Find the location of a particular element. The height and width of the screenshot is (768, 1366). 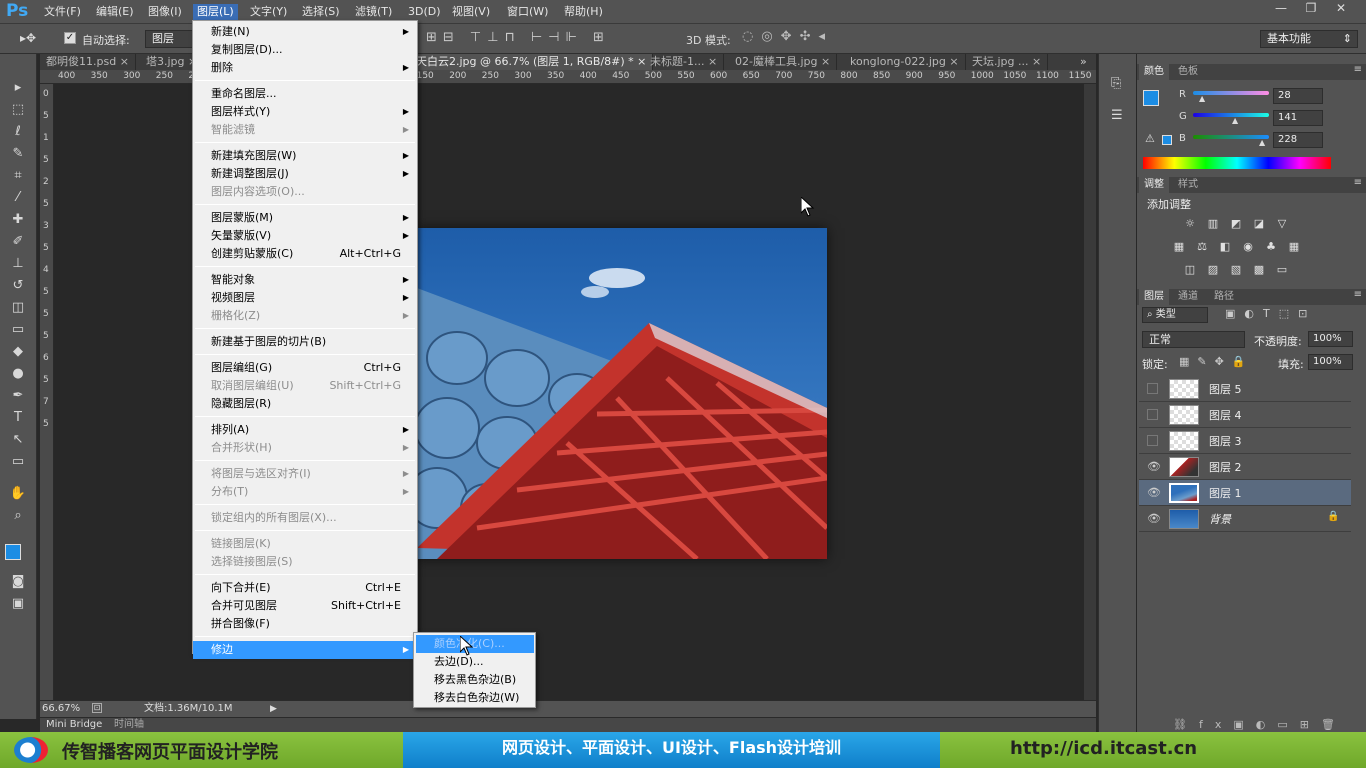

zoom-level: 66.67% is located at coordinates (61, 709).